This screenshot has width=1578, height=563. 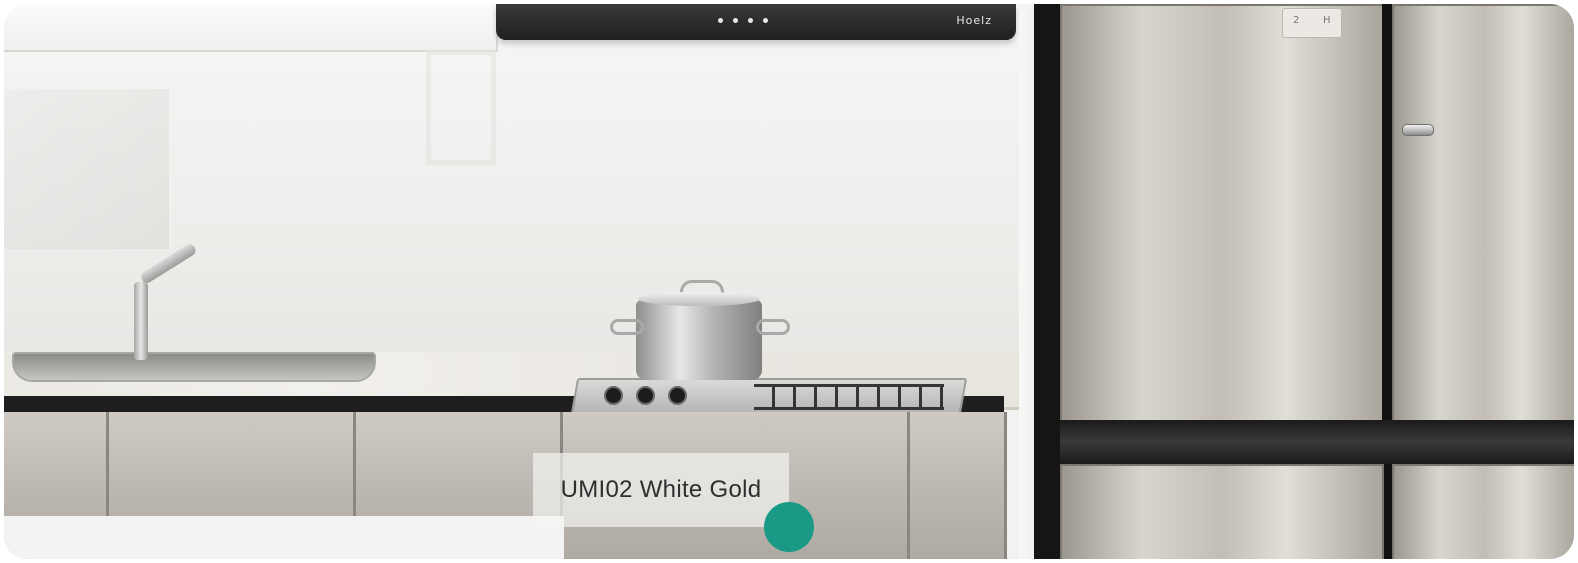 I want to click on fridge-drawer-right, so click(x=1483, y=511).